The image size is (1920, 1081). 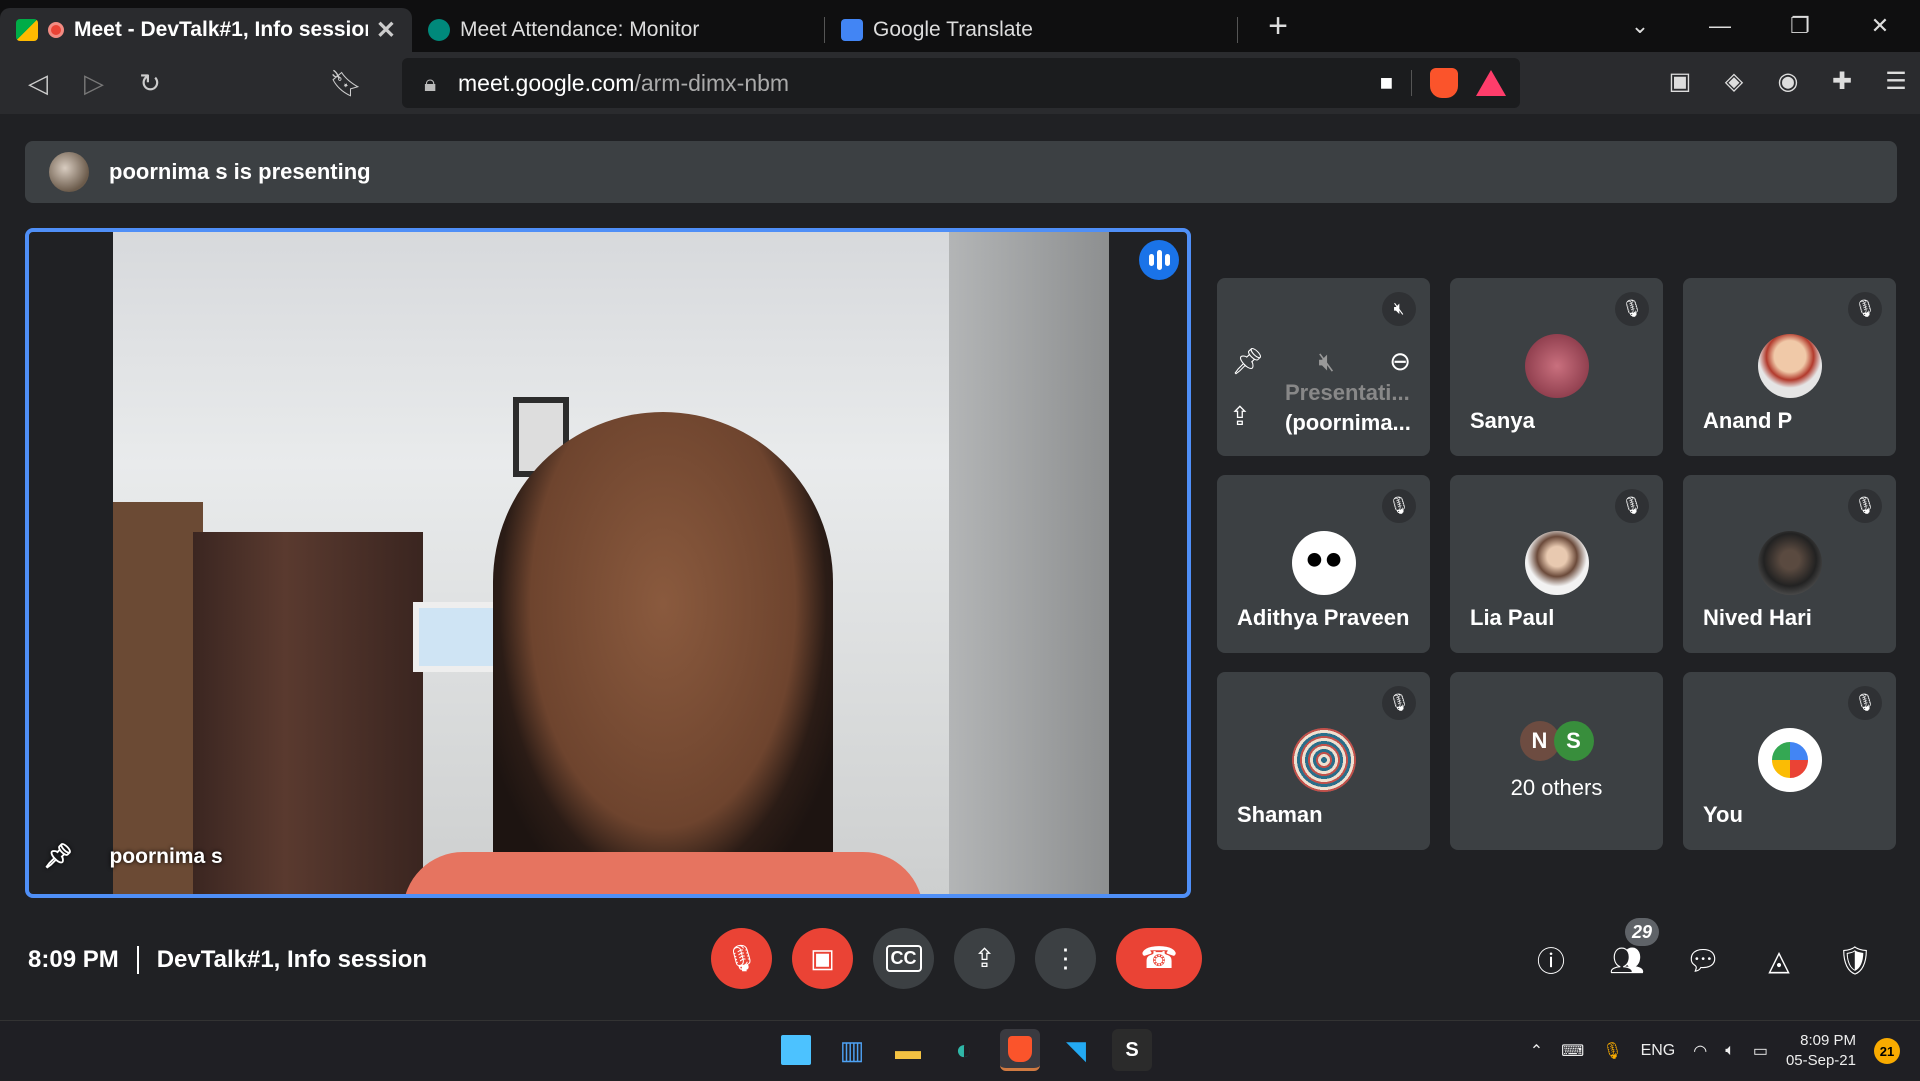 What do you see at coordinates (27, 30) in the screenshot?
I see `meet-icon` at bounding box center [27, 30].